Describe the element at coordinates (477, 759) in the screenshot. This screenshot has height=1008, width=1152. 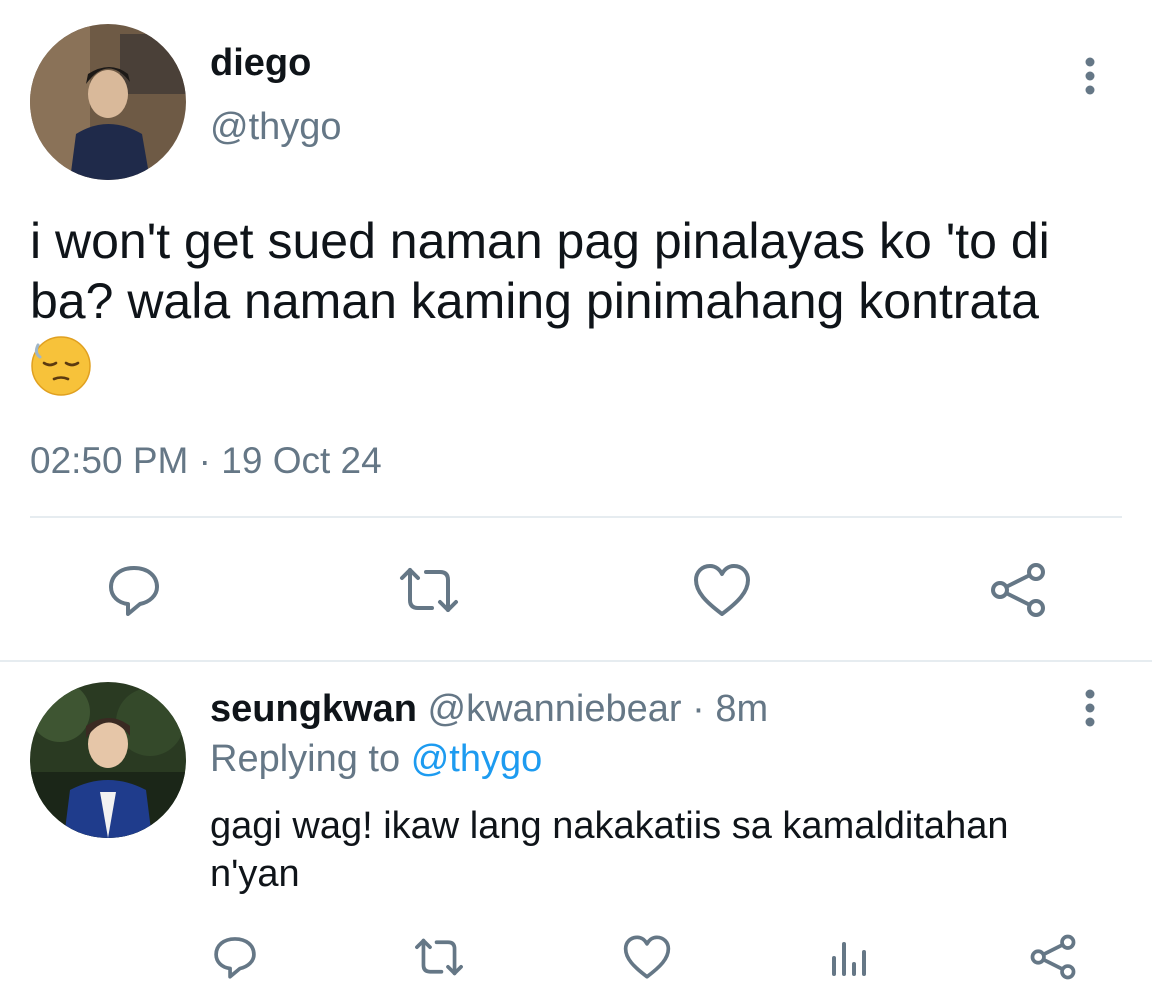
I see `replying-to-handle-link: @thygo` at that location.